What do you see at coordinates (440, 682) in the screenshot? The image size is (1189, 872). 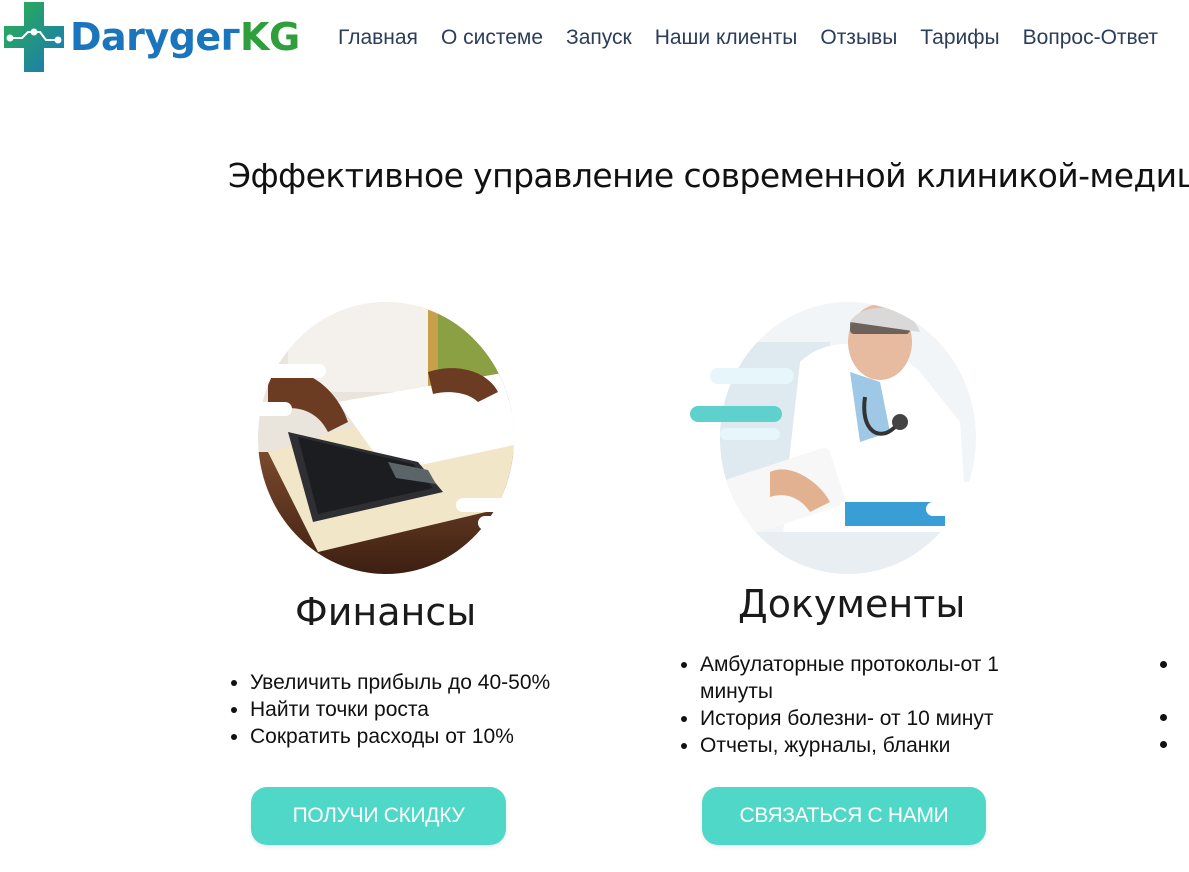 I see `list-item: Увеличить прибыль до 40-50%` at bounding box center [440, 682].